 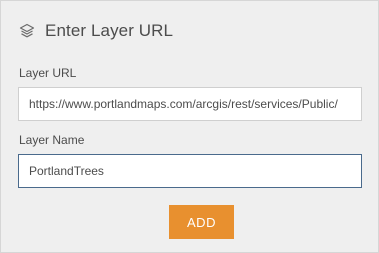 I want to click on layer-name-input, so click(x=190, y=171).